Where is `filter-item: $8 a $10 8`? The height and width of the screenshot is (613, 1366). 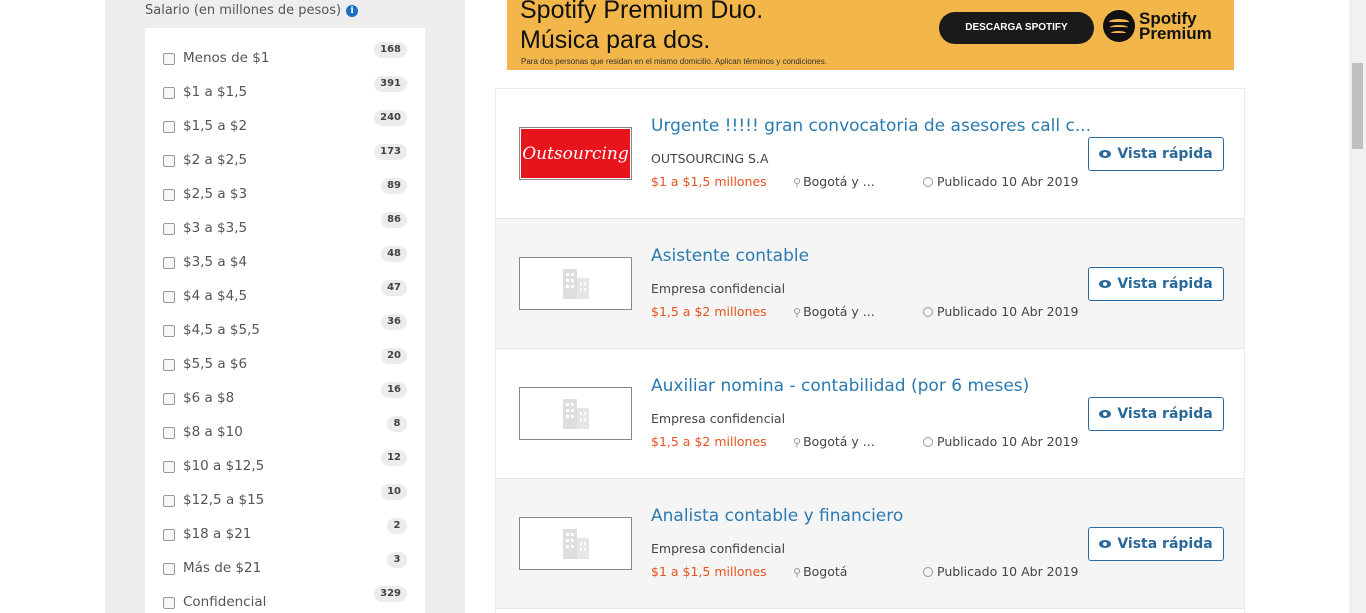
filter-item: $8 a $10 8 is located at coordinates (285, 429).